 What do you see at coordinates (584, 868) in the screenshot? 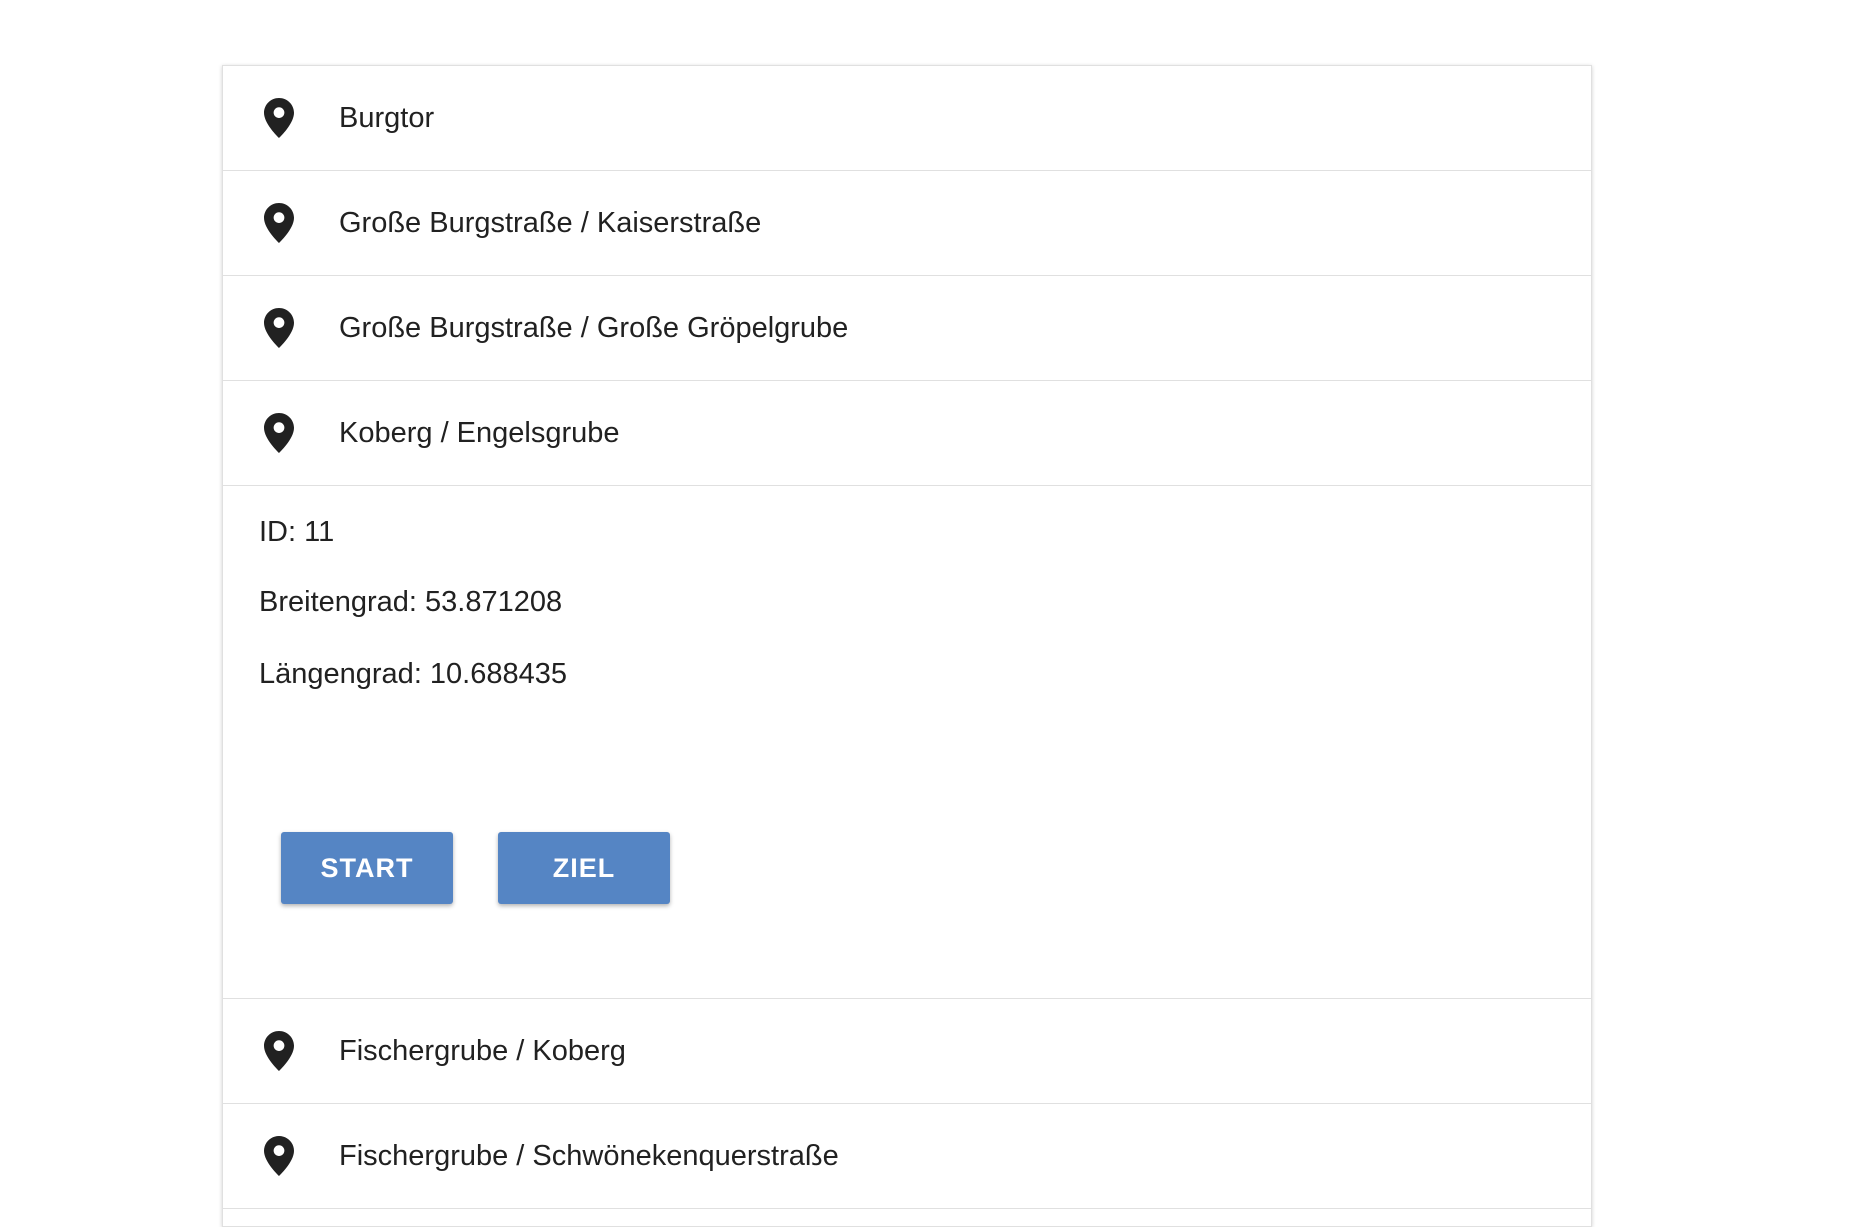
I see `ziel-button: ZIEL` at bounding box center [584, 868].